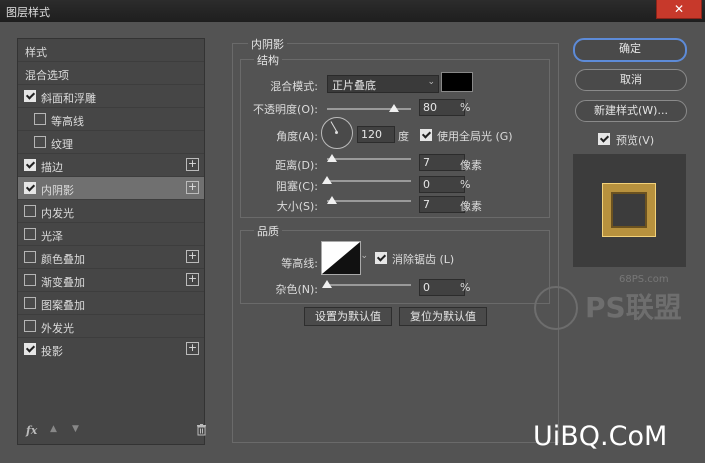  Describe the element at coordinates (47, 75) in the screenshot. I see `sidebar-item-label: 混合选项` at that location.